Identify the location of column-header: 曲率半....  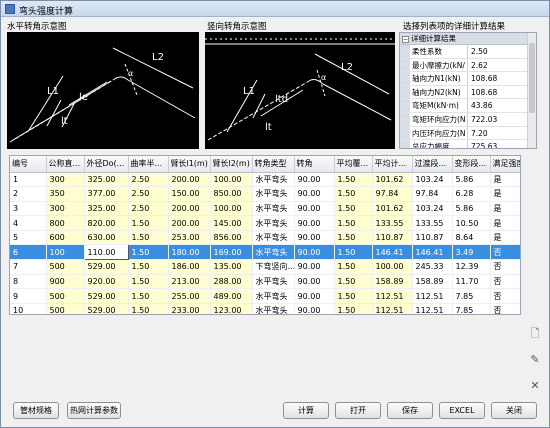
(148, 164).